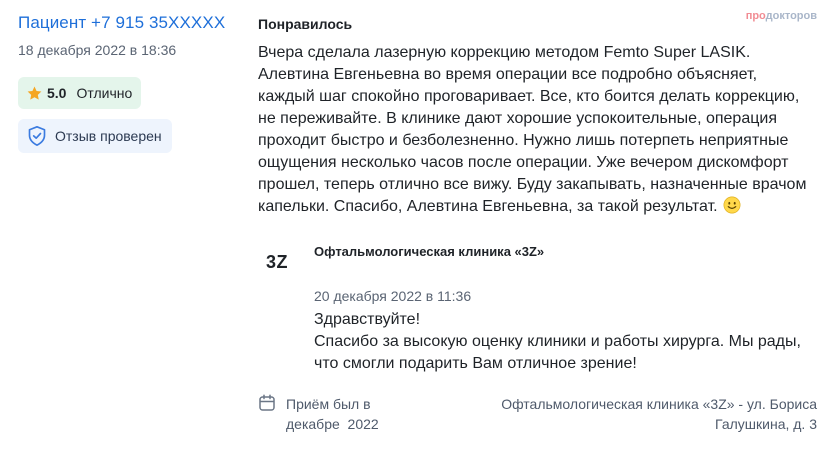 The image size is (833, 451). I want to click on rating-score: 5.0, so click(57, 93).